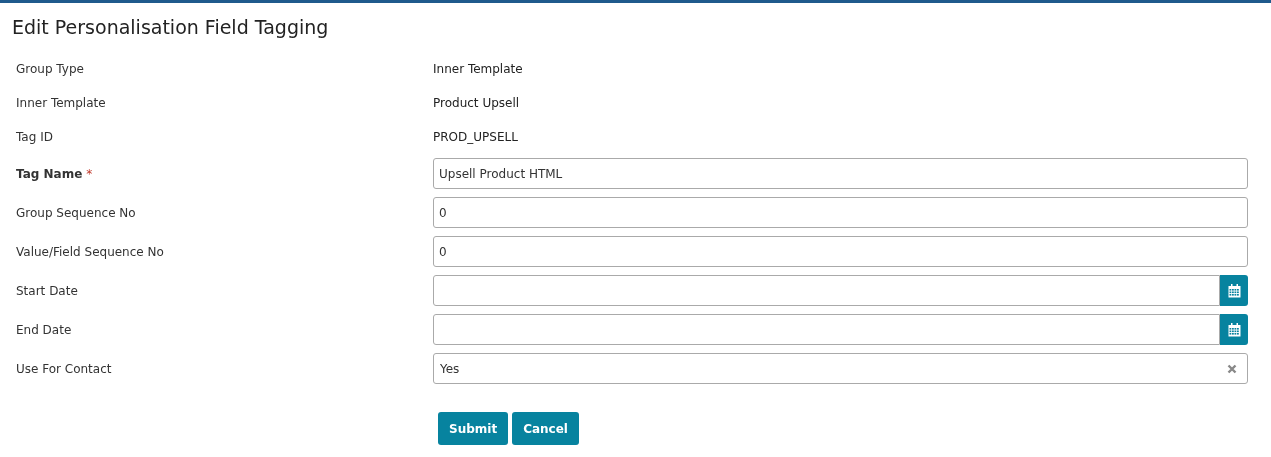 The image size is (1271, 457). What do you see at coordinates (64, 368) in the screenshot?
I see `field-label: Use For Contact` at bounding box center [64, 368].